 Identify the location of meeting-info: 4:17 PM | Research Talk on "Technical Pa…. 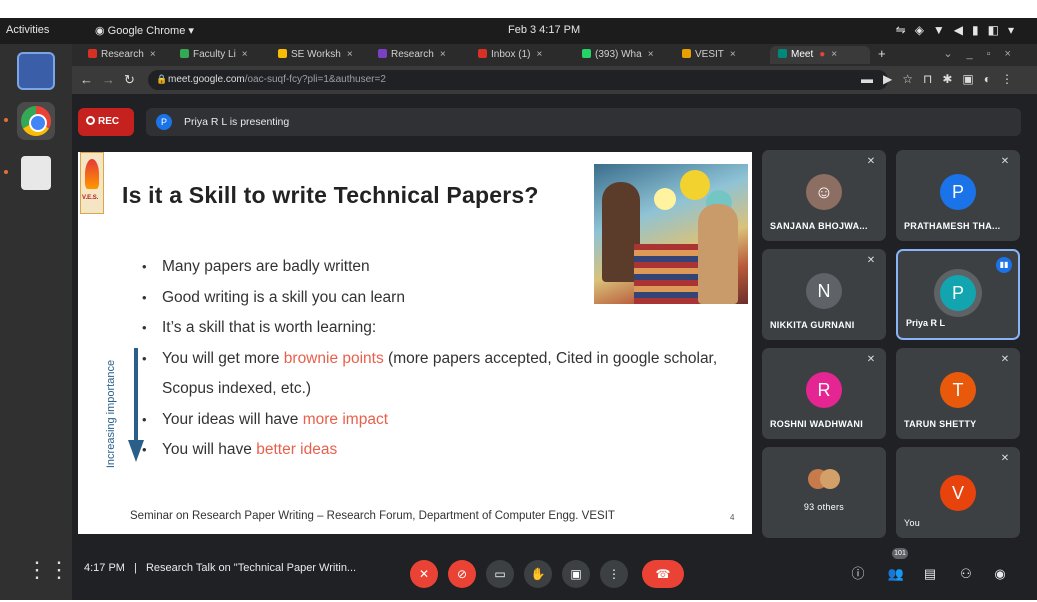
(220, 568).